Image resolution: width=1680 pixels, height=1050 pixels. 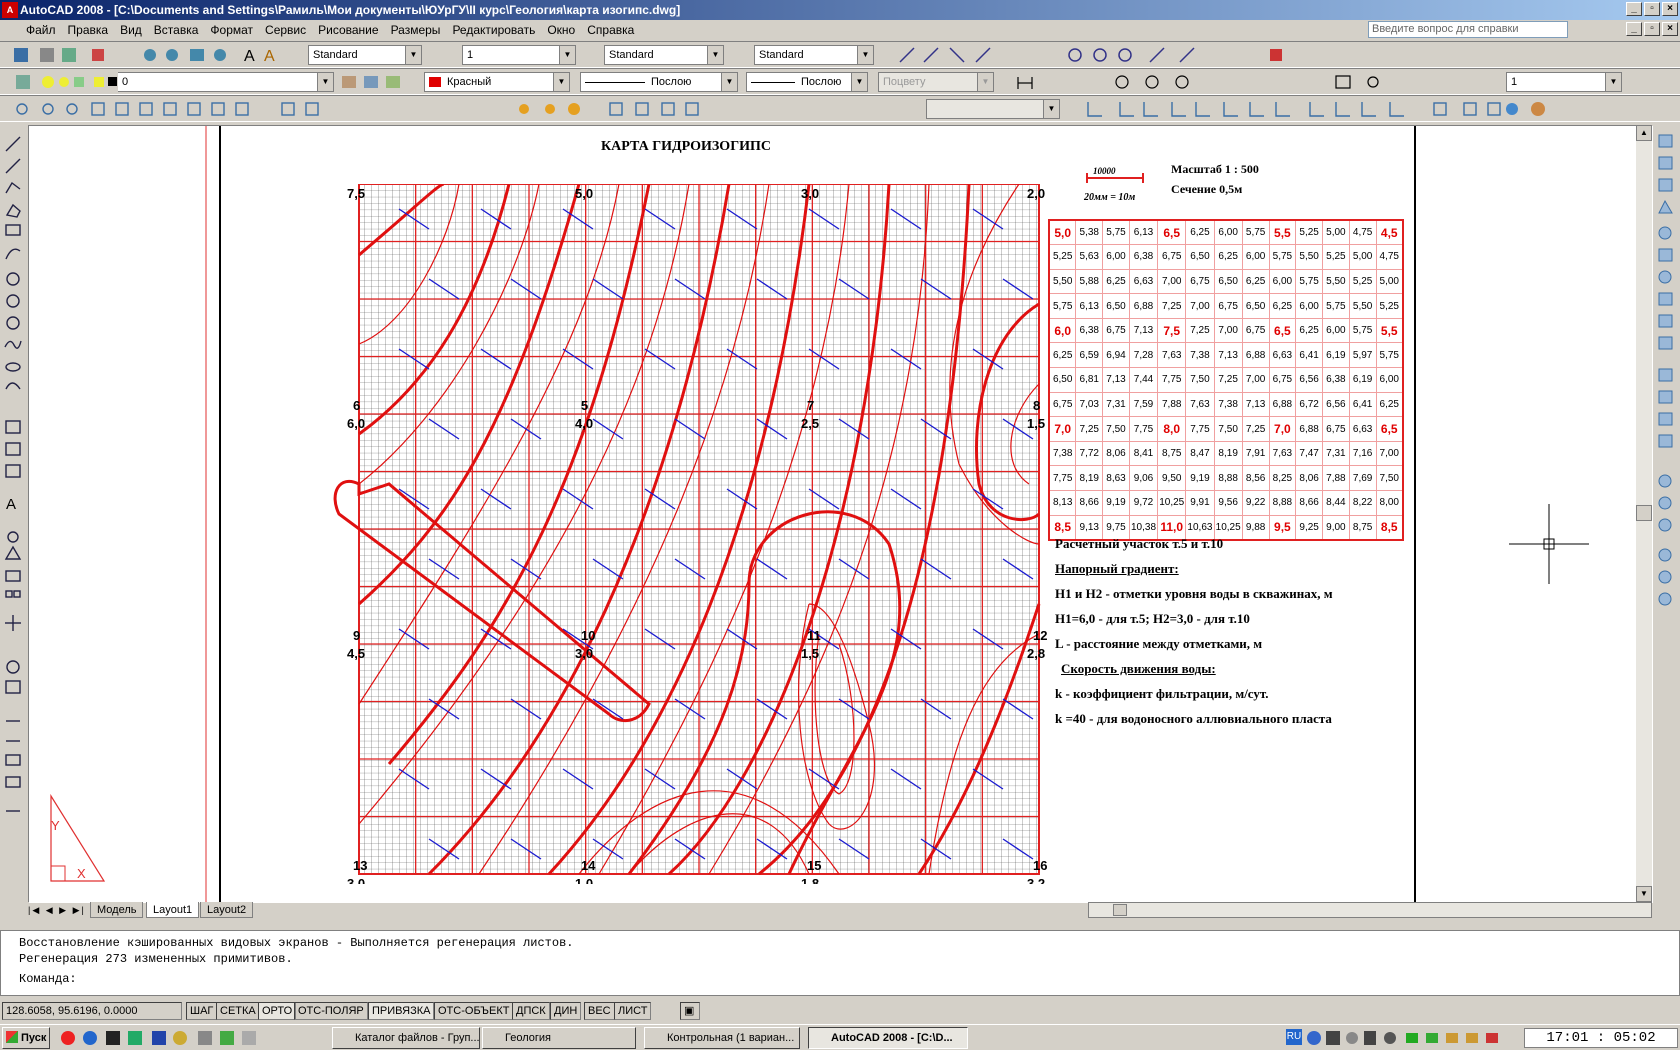 I want to click on well-number: 8, so click(x=1036, y=405).